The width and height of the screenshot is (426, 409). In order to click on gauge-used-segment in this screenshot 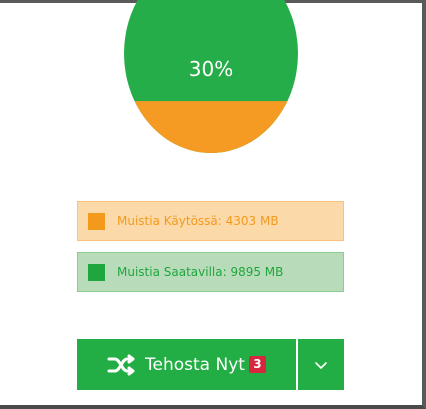, I will do `click(211, 127)`.